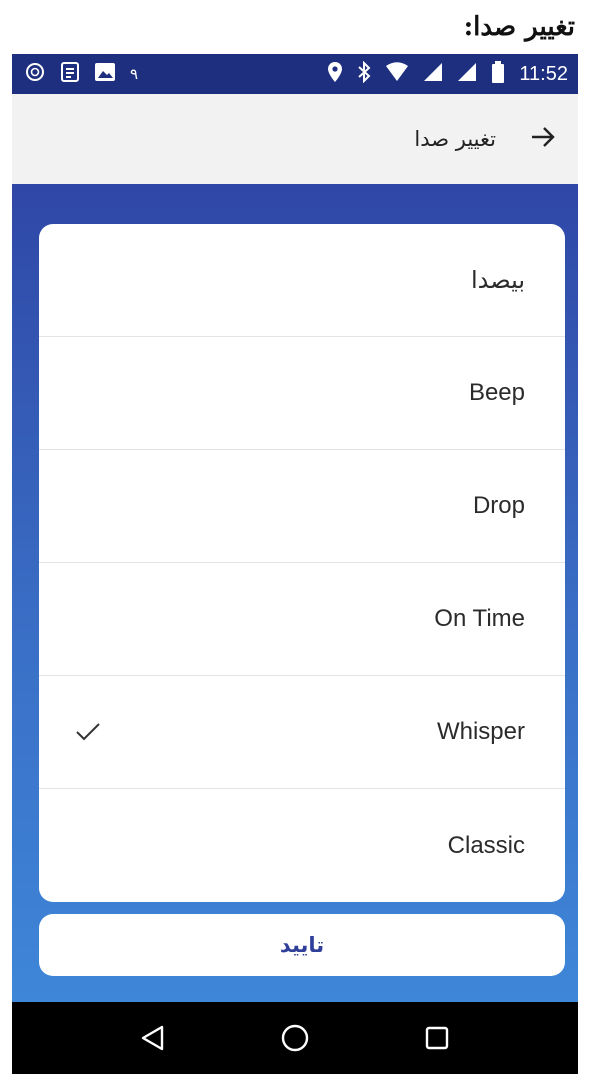 Image resolution: width=589 pixels, height=1074 pixels. I want to click on checkmark-icon, so click(88, 732).